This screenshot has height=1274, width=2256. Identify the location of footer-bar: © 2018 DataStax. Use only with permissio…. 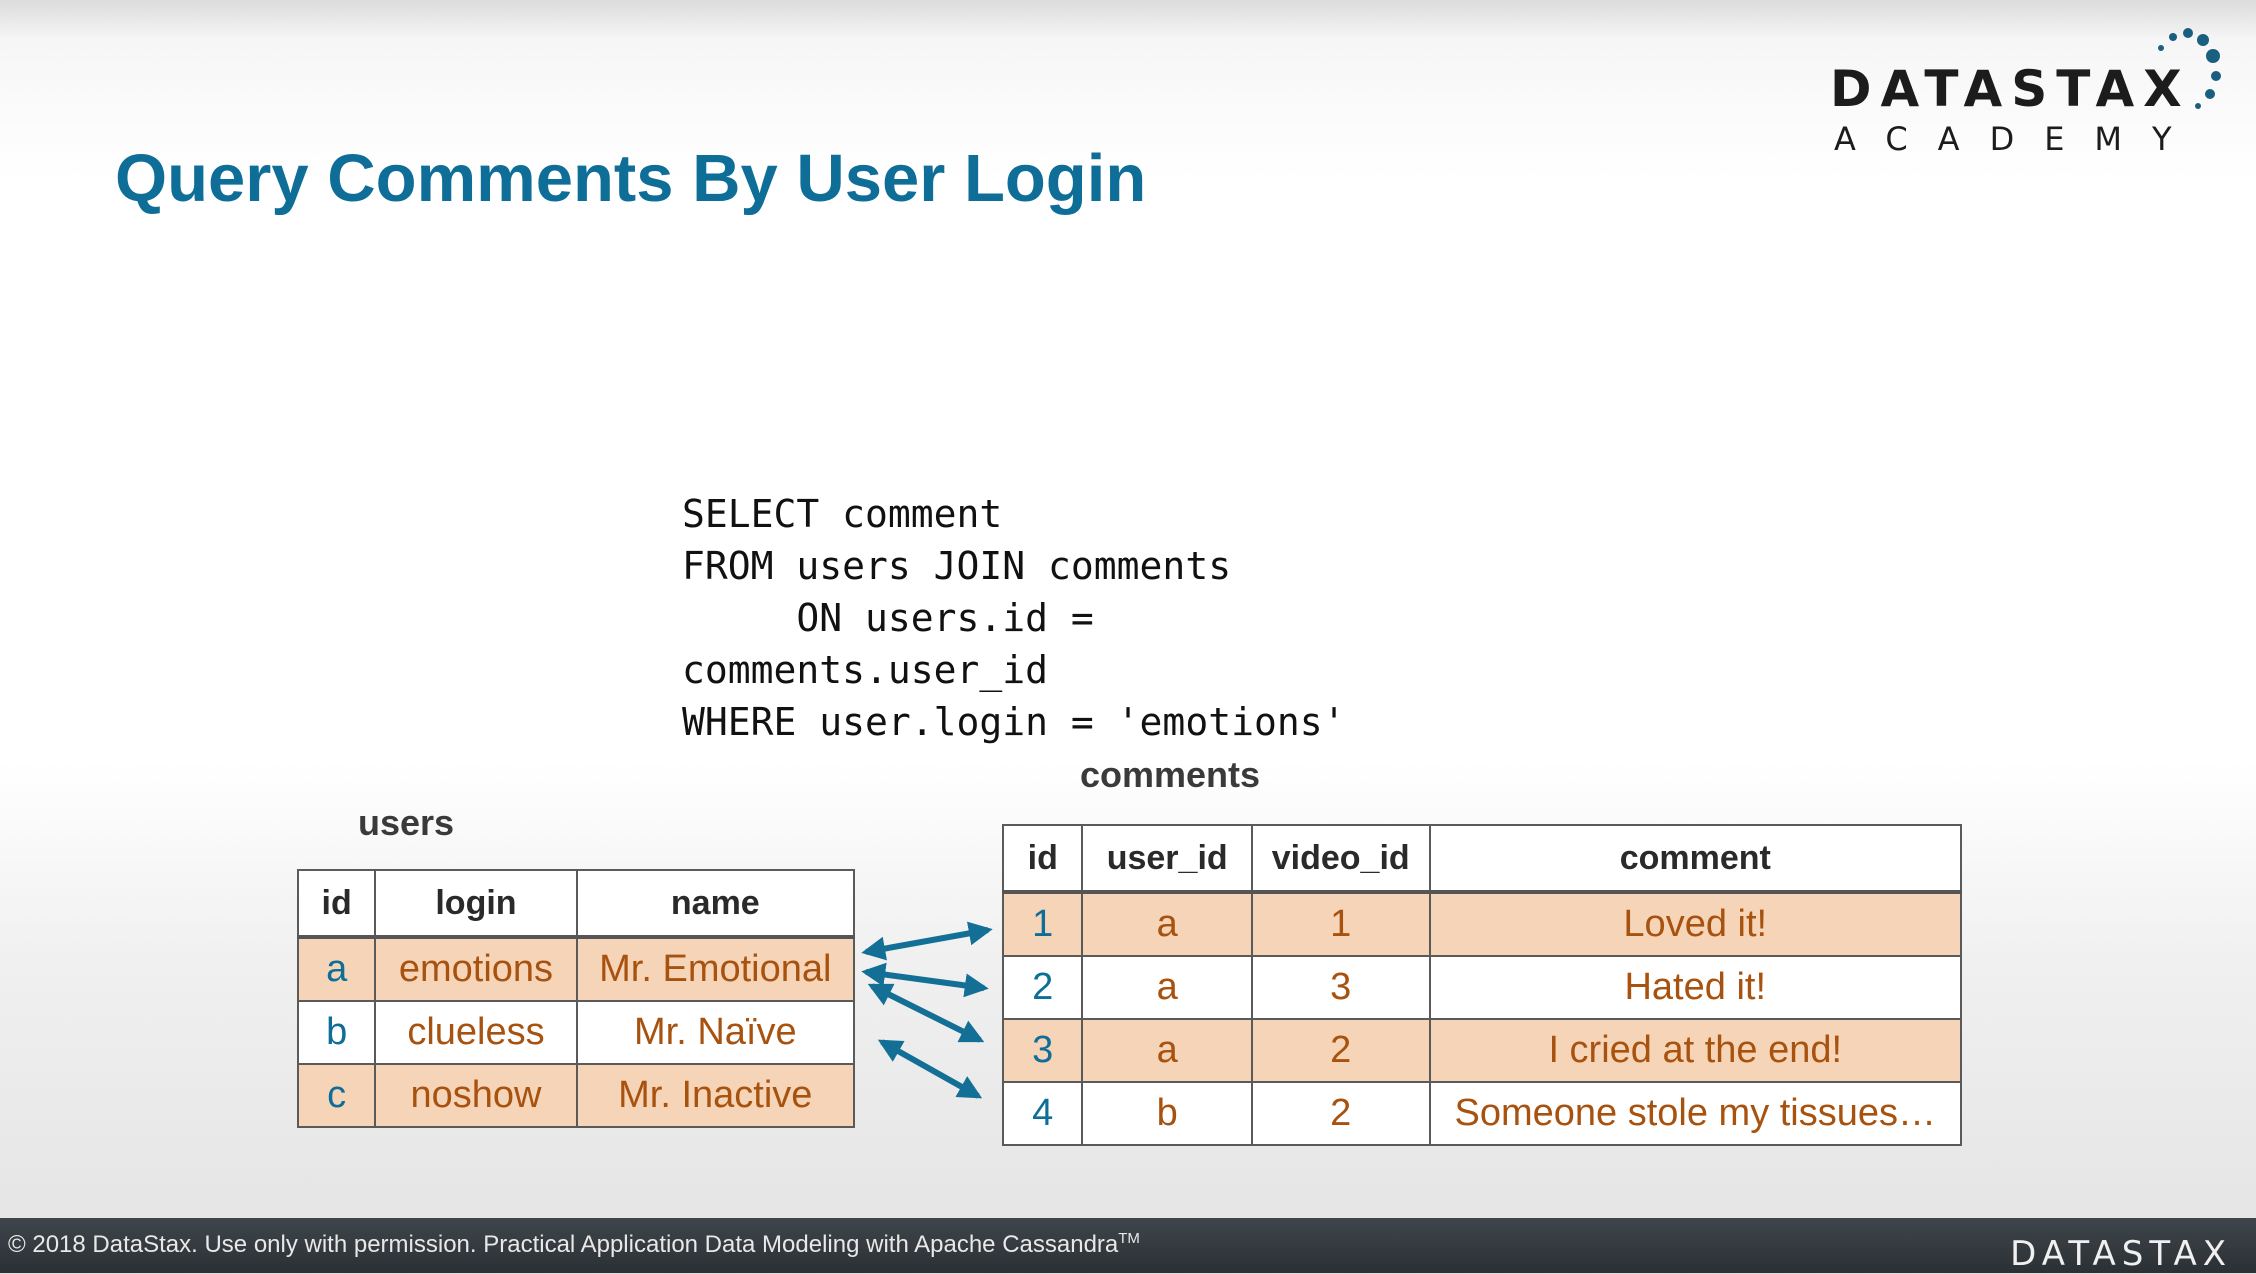
(1128, 1246).